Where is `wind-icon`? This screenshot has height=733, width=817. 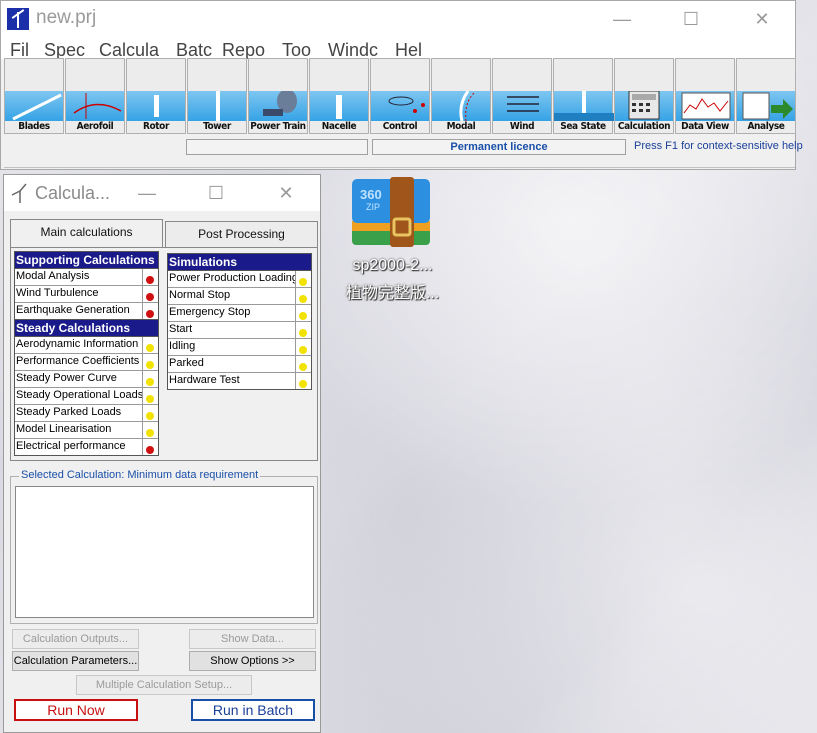
wind-icon is located at coordinates (522, 106).